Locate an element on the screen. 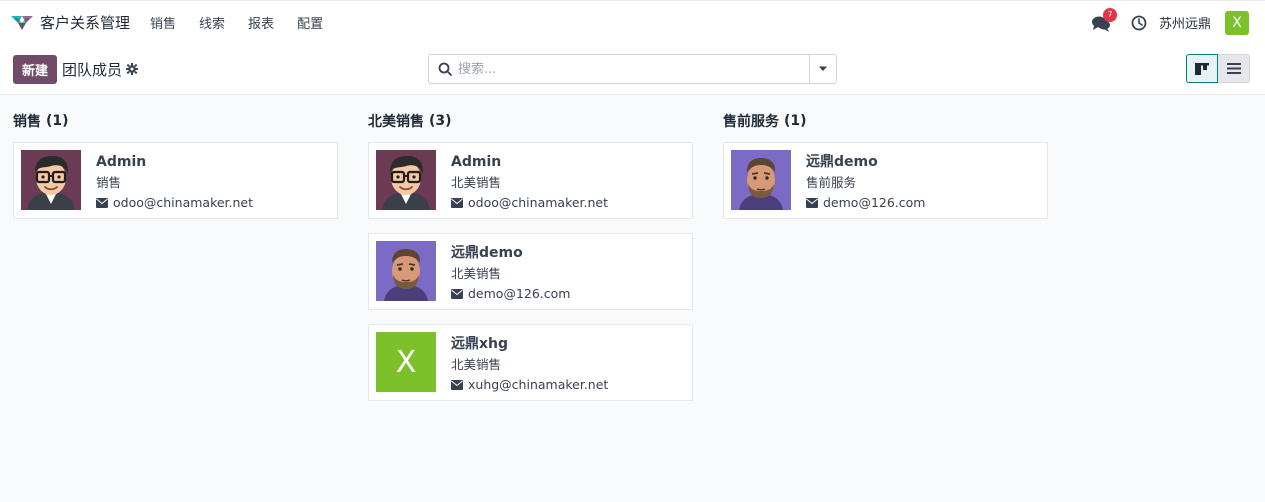 This screenshot has height=502, width=1265. navbar-right: 7 苏州远鼎 X is located at coordinates (1173, 21).